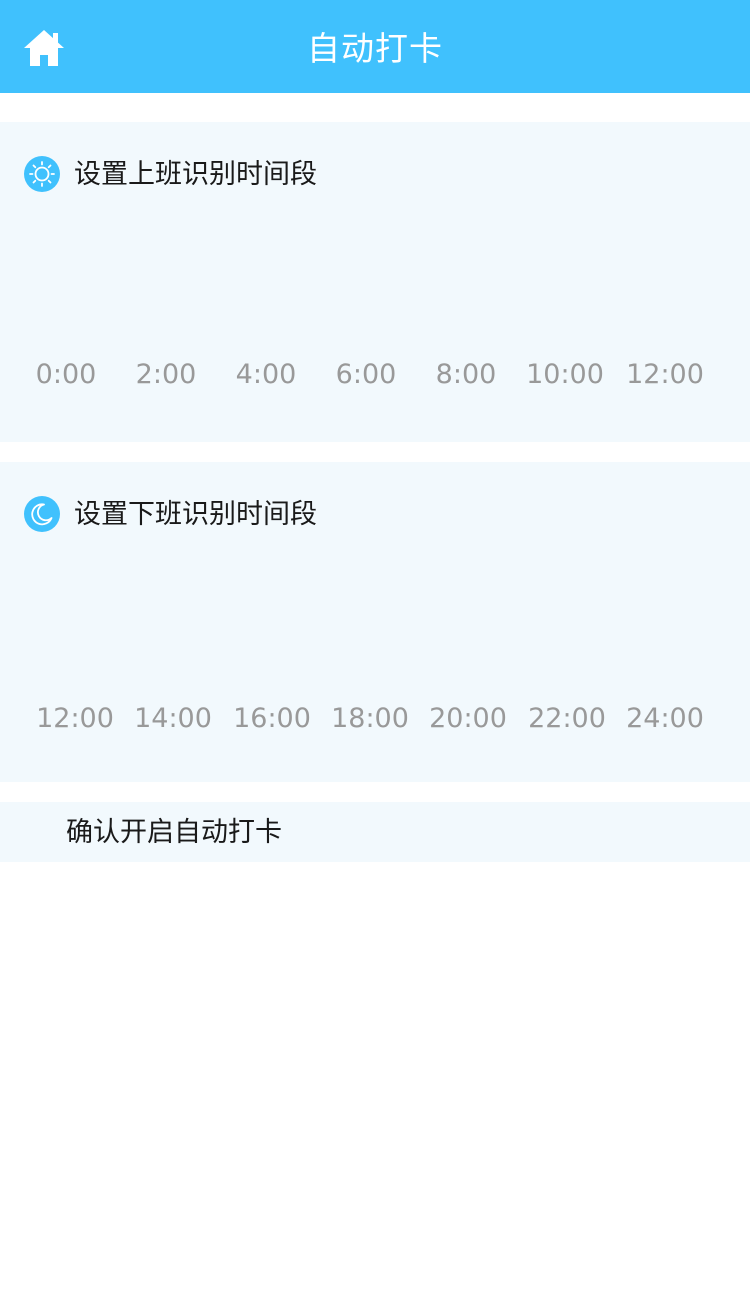 Image resolution: width=750 pixels, height=1300 pixels. I want to click on page-title: 自动打卡, so click(375, 48).